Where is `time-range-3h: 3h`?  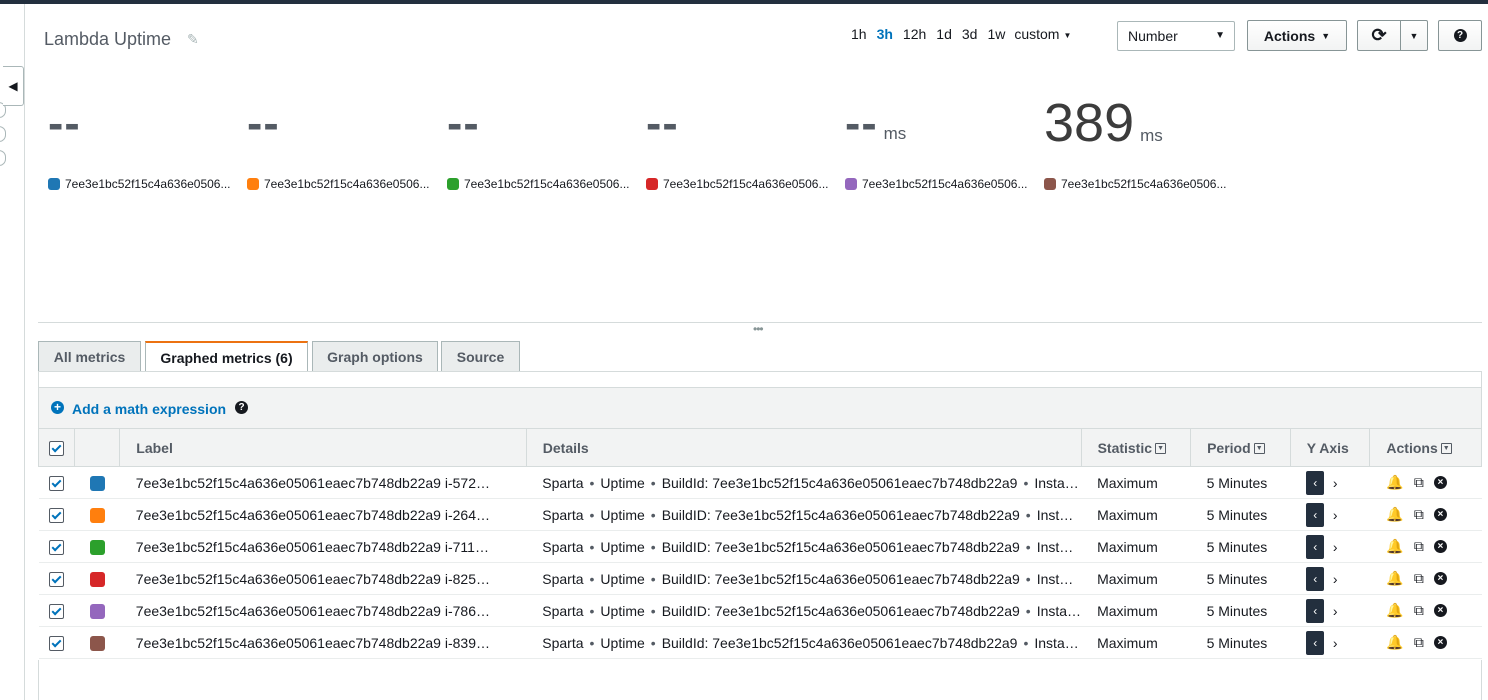 time-range-3h: 3h is located at coordinates (885, 34).